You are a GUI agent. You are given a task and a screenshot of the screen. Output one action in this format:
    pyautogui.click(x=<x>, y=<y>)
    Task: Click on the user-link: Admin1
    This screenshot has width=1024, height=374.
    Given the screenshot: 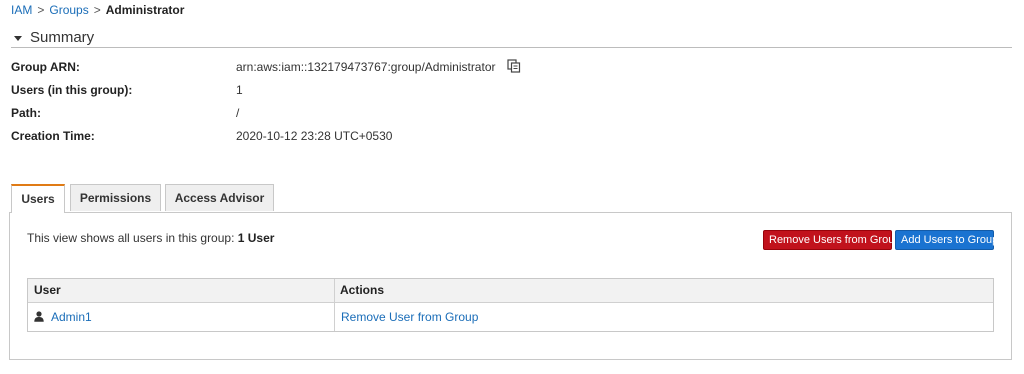 What is the action you would take?
    pyautogui.click(x=71, y=317)
    